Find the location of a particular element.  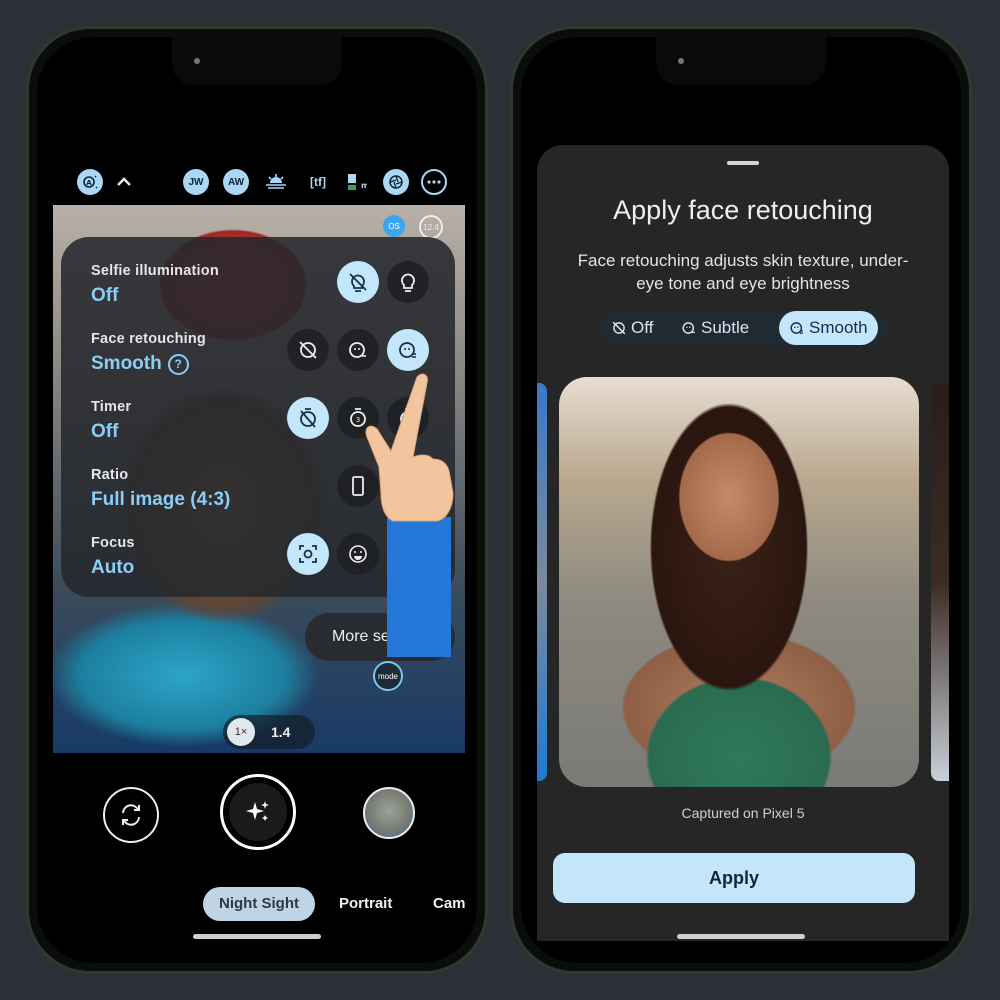

option-label: Off is located at coordinates (642, 327).